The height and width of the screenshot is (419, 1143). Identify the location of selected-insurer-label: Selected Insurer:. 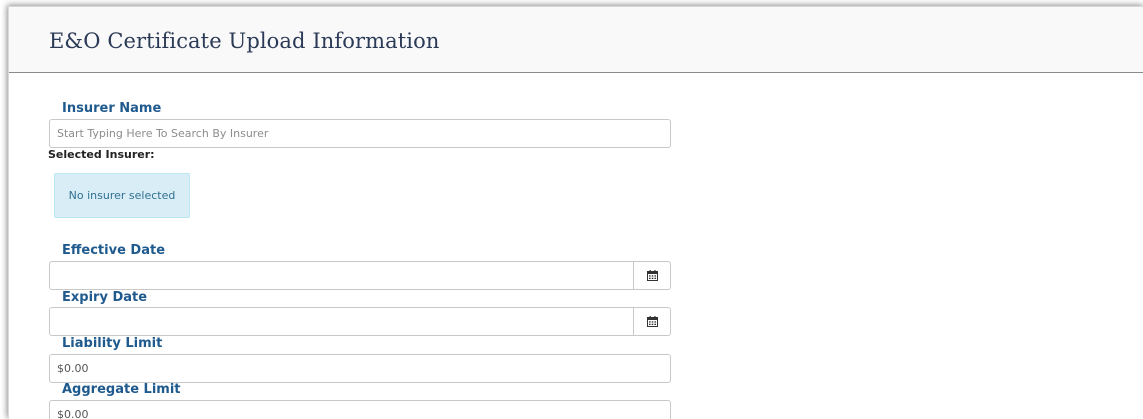
(101, 154).